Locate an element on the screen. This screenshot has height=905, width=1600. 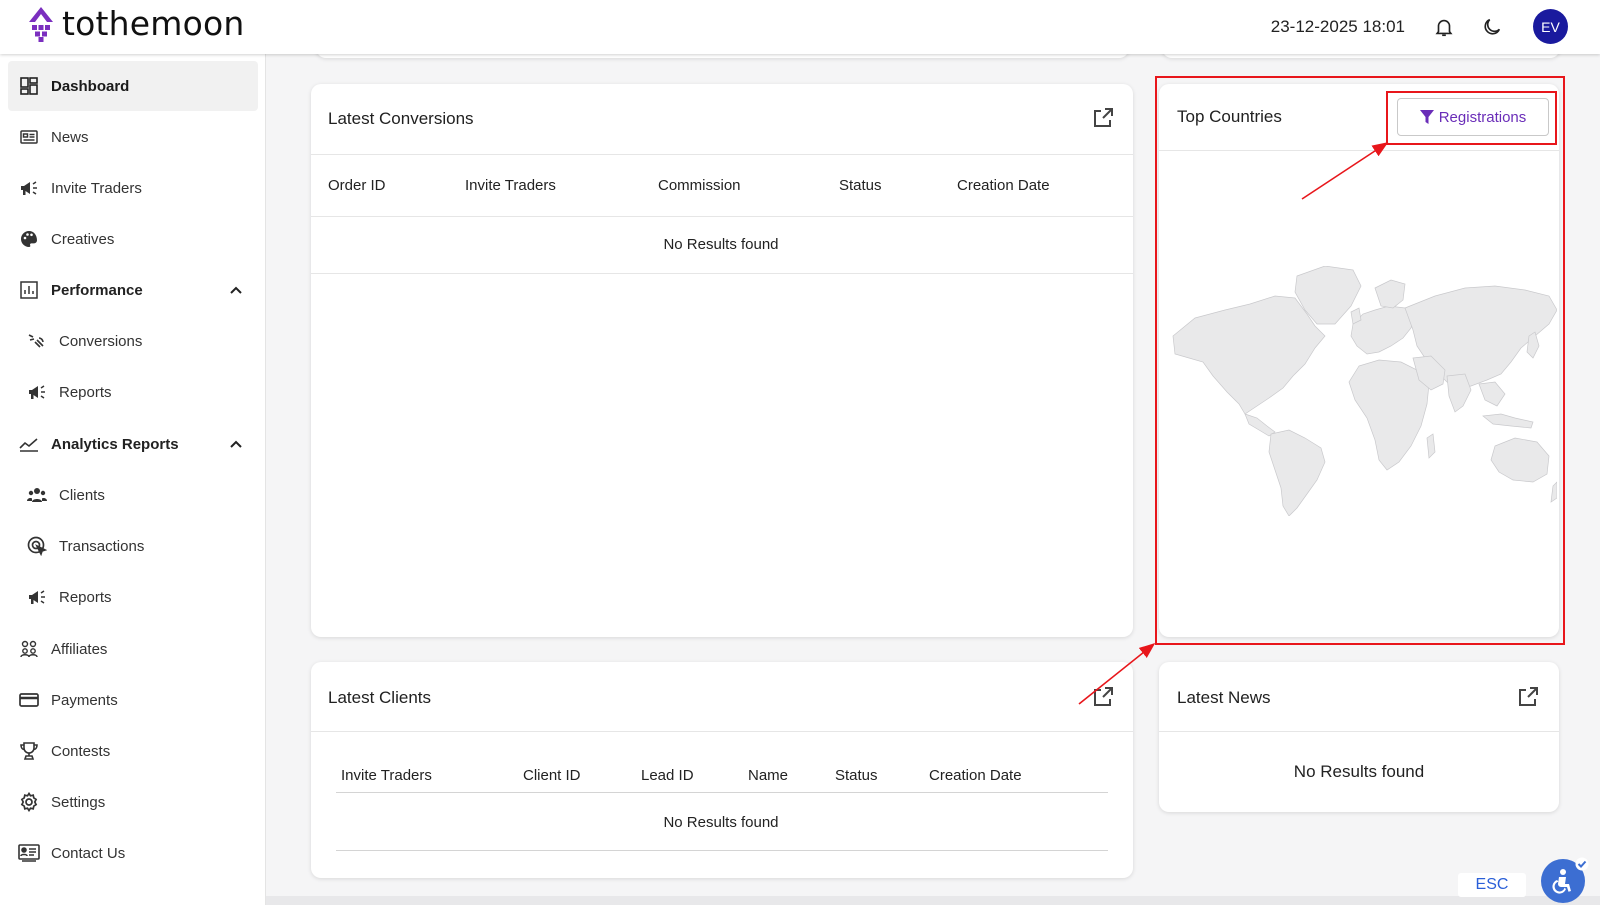
annotation-arrows is located at coordinates (1233, 423).